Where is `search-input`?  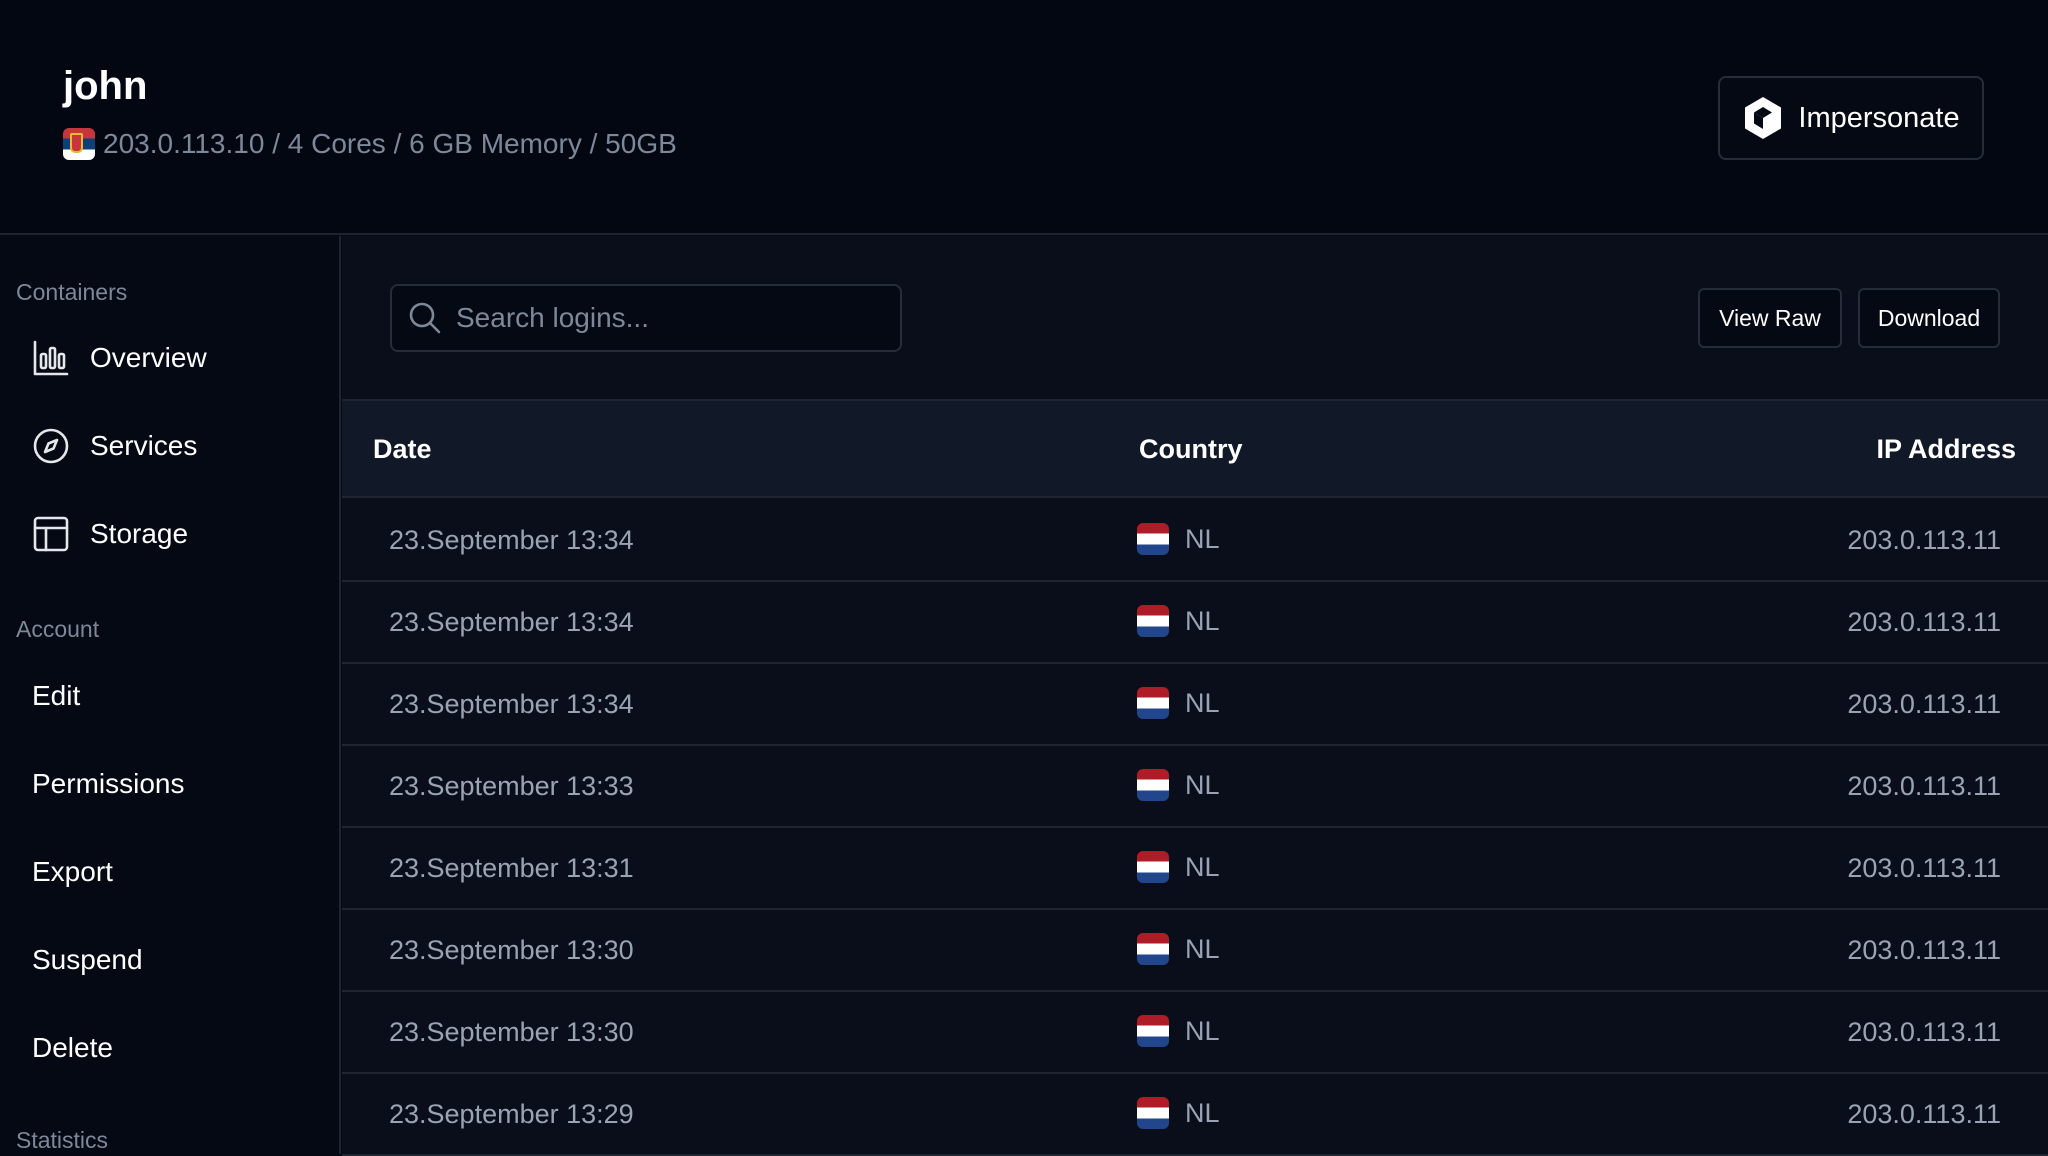
search-input is located at coordinates (666, 318).